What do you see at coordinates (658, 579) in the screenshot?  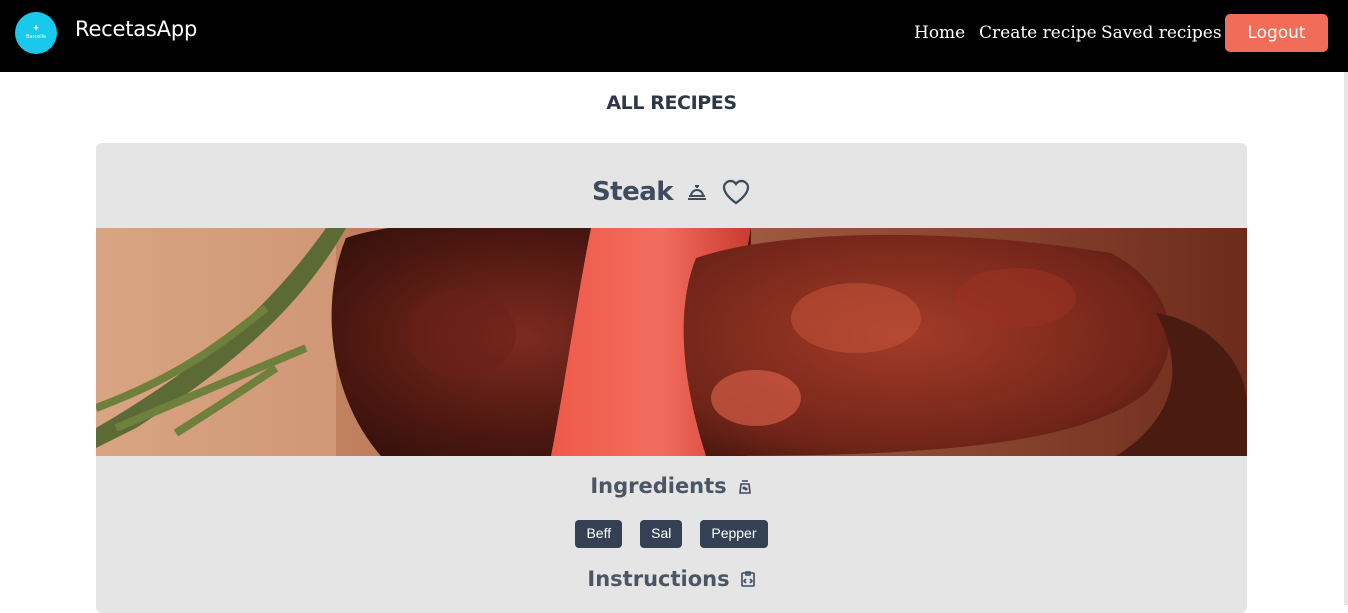 I see `instructions-title: Instructions` at bounding box center [658, 579].